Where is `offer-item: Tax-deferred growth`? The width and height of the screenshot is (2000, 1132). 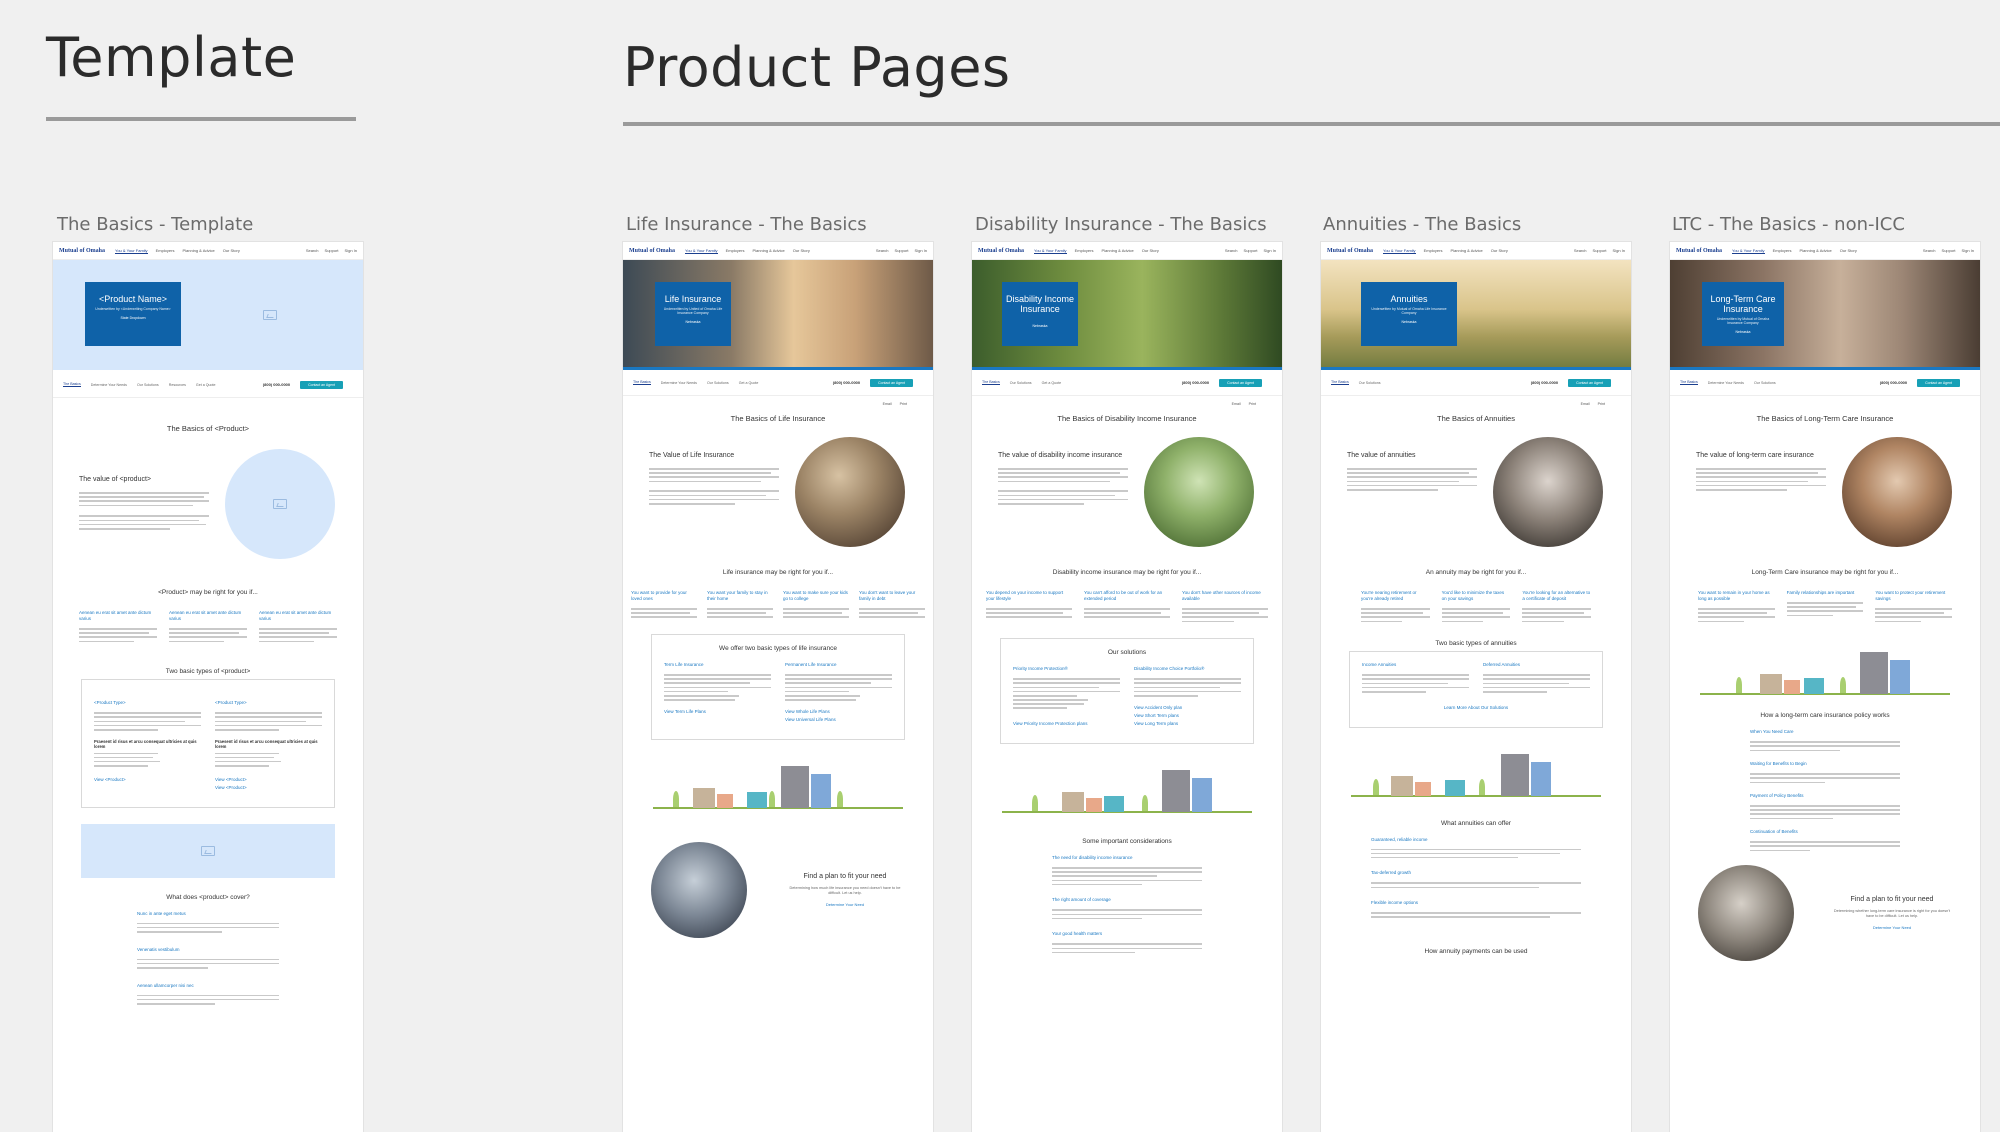
offer-item: Tax-deferred growth is located at coordinates (1476, 873).